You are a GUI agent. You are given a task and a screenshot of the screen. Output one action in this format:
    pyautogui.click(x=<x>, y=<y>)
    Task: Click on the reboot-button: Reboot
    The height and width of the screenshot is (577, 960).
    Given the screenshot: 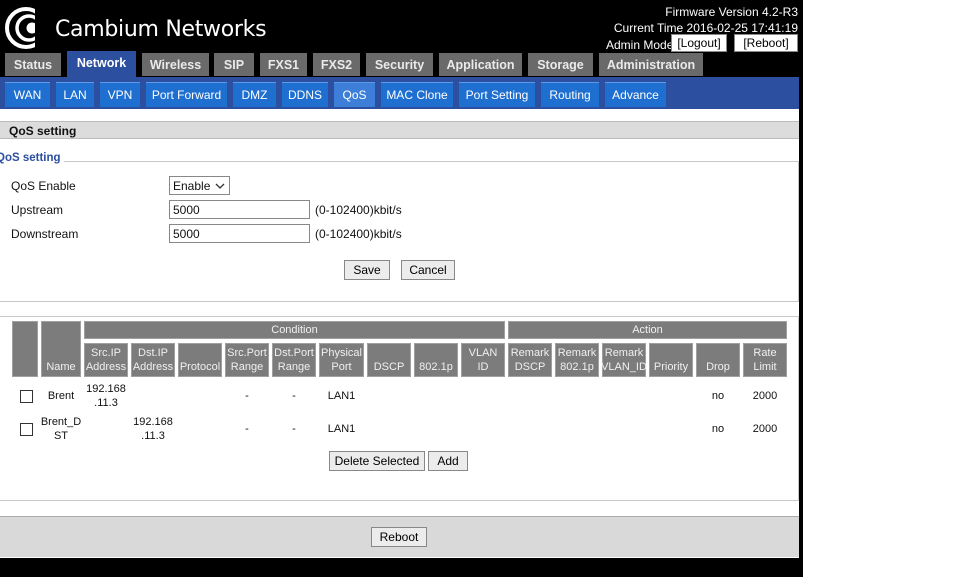 What is the action you would take?
    pyautogui.click(x=399, y=537)
    